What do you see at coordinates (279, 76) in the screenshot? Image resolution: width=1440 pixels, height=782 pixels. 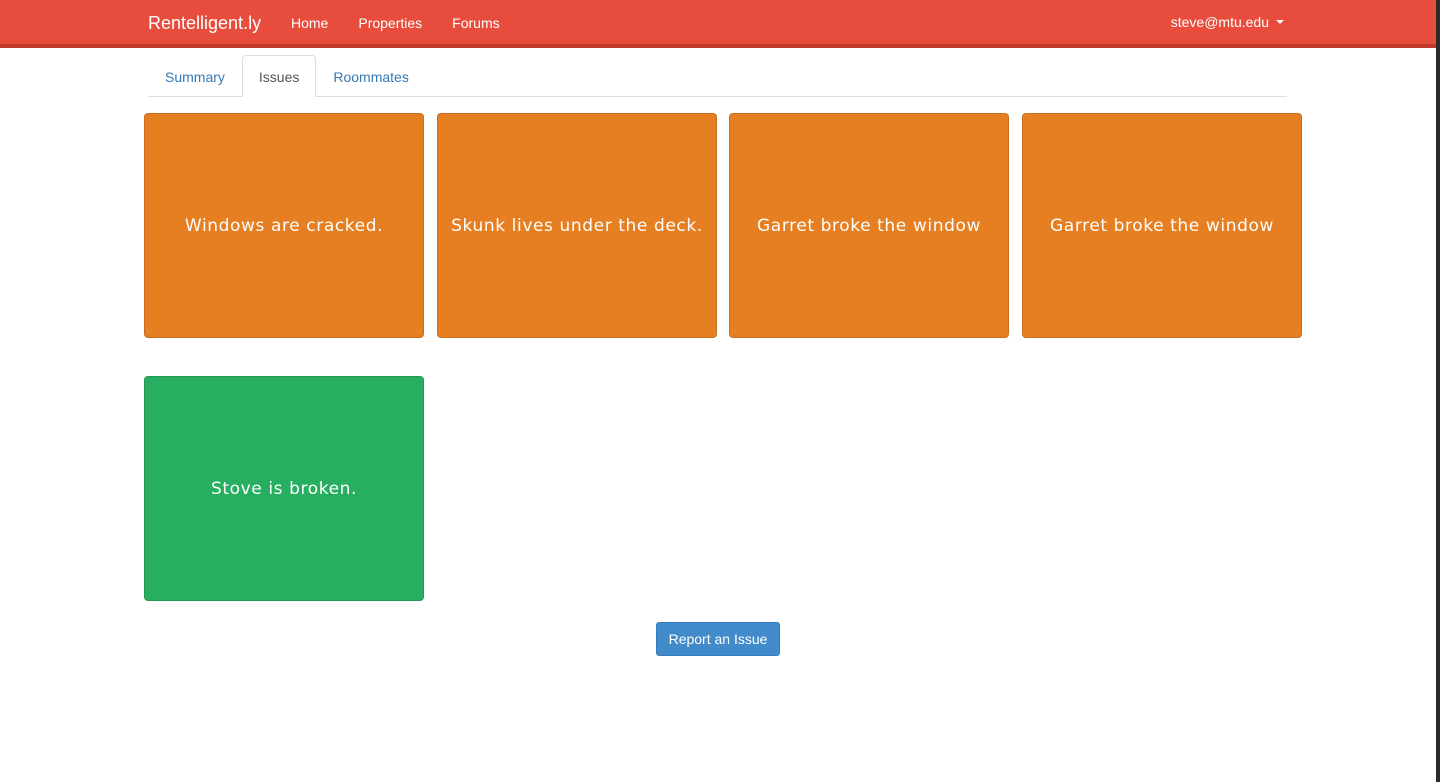 I see `tab-issues: Issues` at bounding box center [279, 76].